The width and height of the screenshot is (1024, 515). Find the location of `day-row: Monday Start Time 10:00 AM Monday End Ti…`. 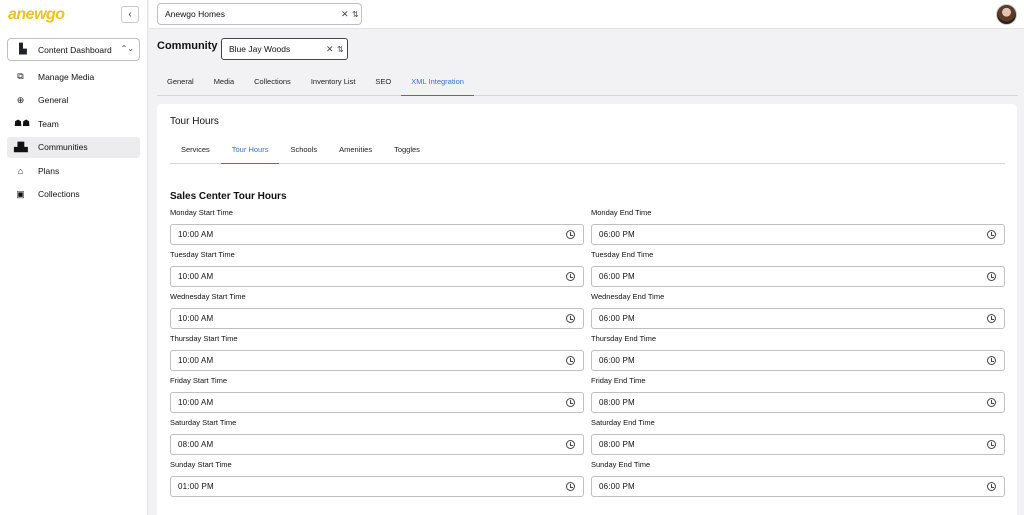

day-row: Monday Start Time 10:00 AM Monday End Ti… is located at coordinates (587, 229).